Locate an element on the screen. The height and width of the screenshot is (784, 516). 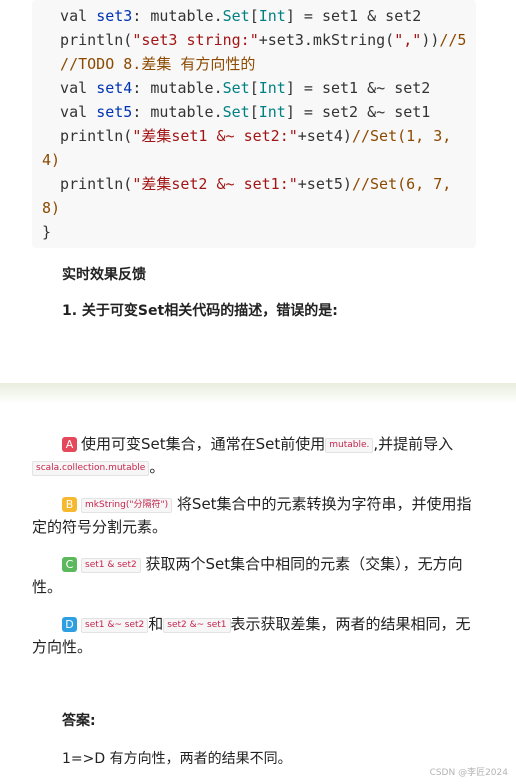
question-title: 1. 关于可变Set相关代码的描述，错误的是: is located at coordinates (200, 311).